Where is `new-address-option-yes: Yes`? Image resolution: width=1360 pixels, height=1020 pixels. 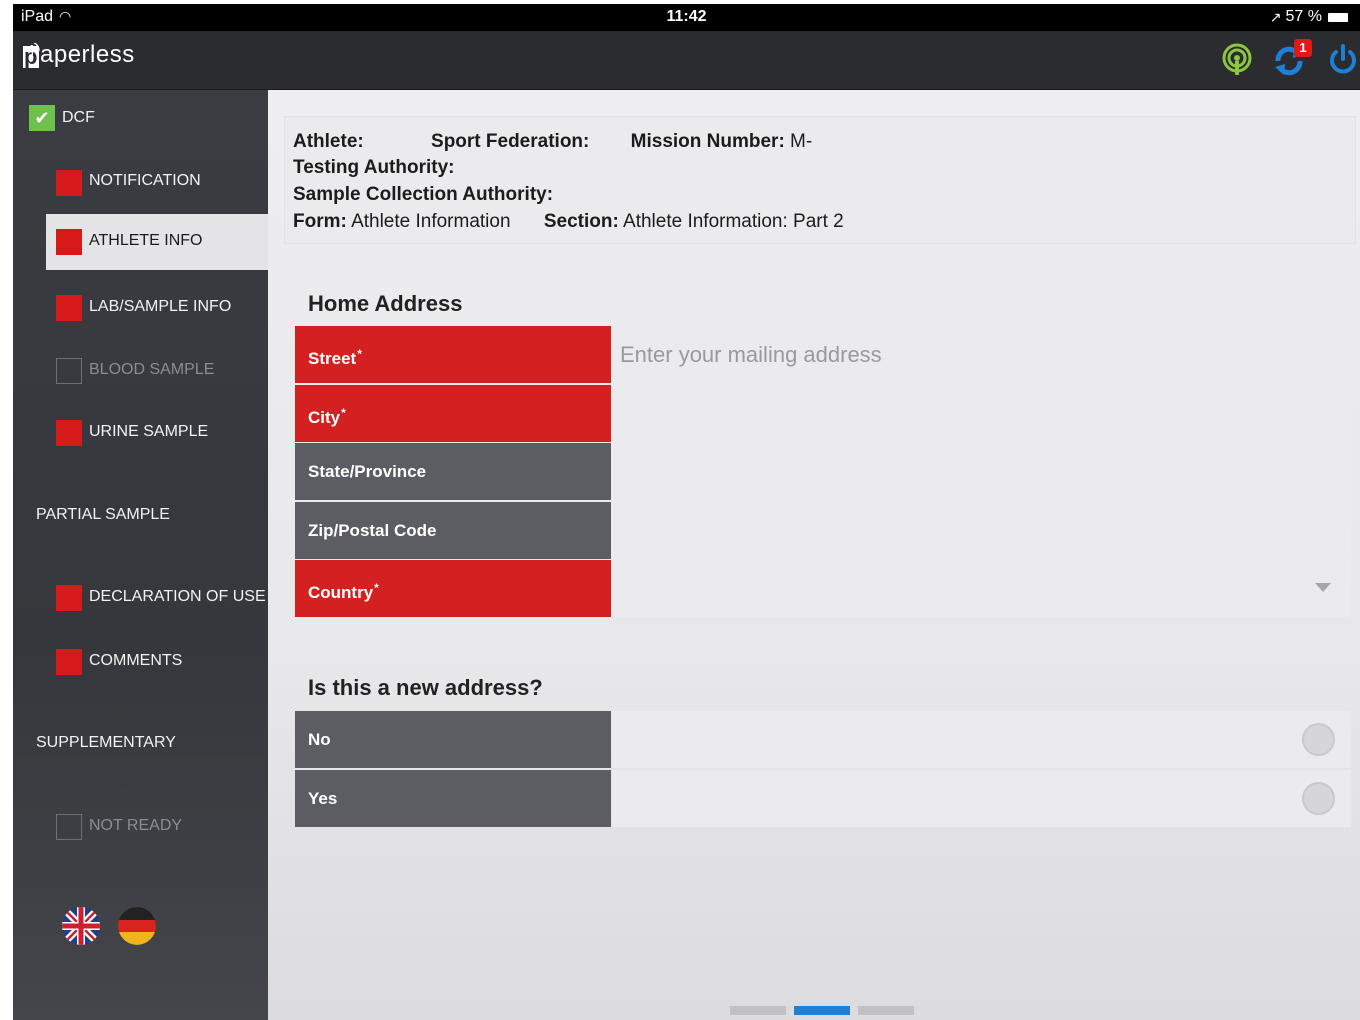
new-address-option-yes: Yes is located at coordinates (823, 798).